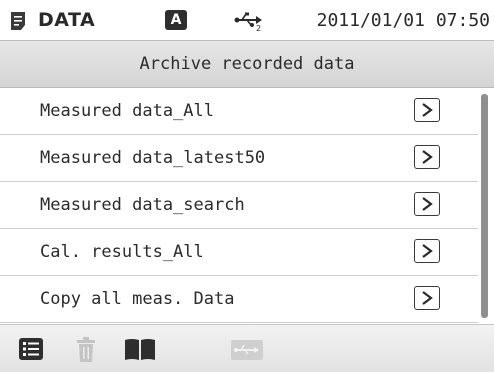  What do you see at coordinates (153, 158) in the screenshot?
I see `menu-item-label: Measured data_latest50` at bounding box center [153, 158].